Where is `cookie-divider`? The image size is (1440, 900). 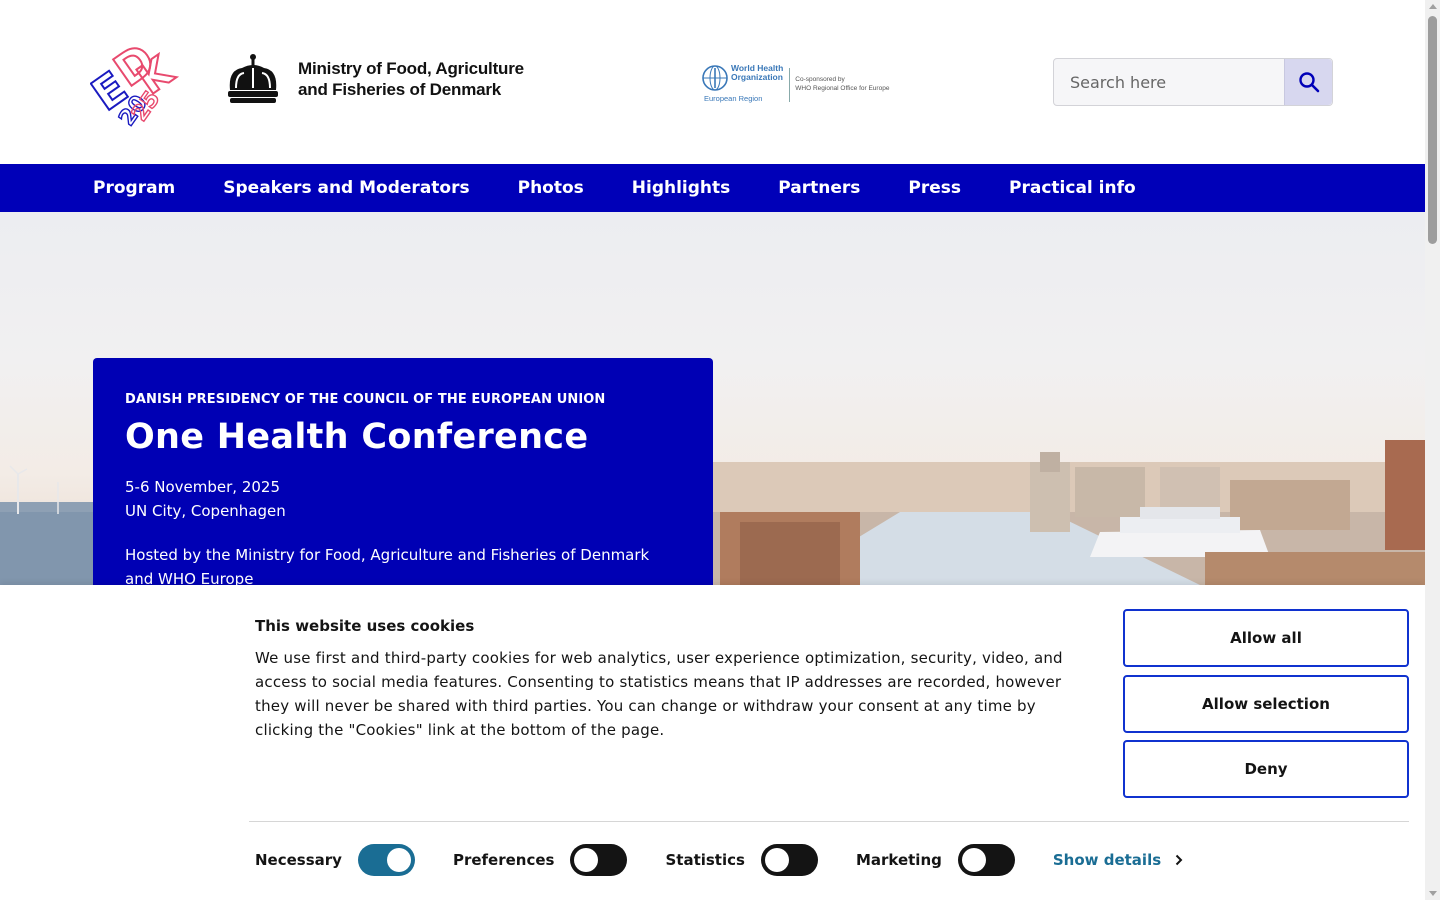
cookie-divider is located at coordinates (829, 821).